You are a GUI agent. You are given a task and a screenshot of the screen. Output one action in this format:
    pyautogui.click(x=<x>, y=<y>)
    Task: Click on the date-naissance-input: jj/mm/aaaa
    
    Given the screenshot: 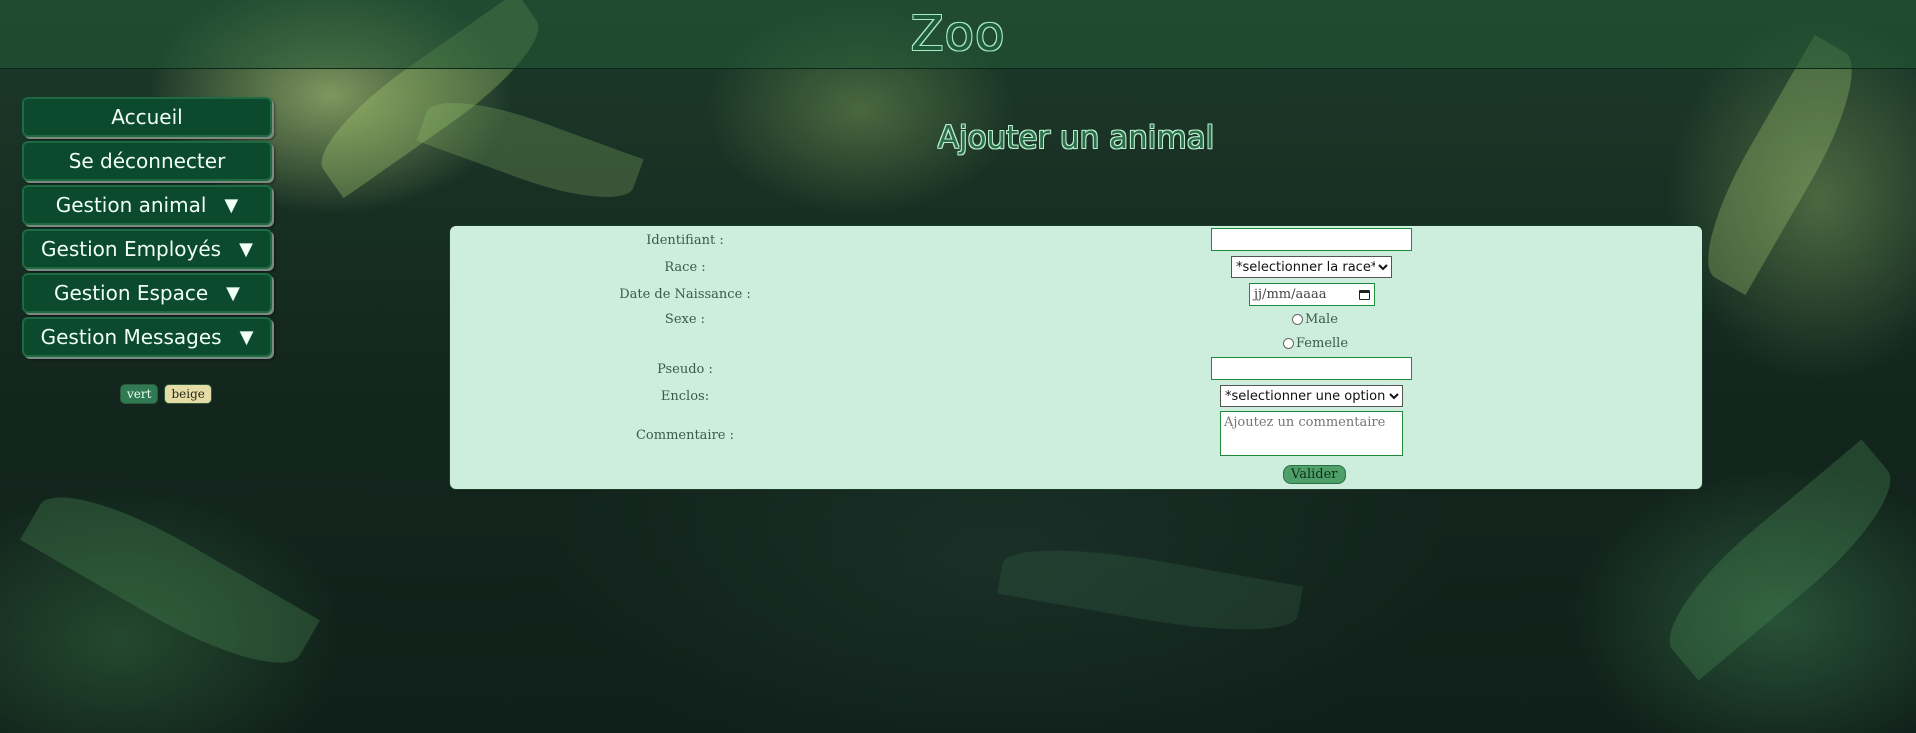 What is the action you would take?
    pyautogui.click(x=1312, y=294)
    